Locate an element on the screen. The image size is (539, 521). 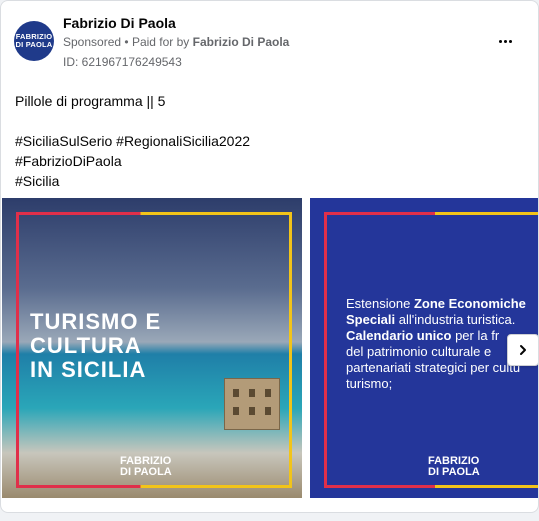
avatar: FABRIZIO DI PAOLA is located at coordinates (34, 41).